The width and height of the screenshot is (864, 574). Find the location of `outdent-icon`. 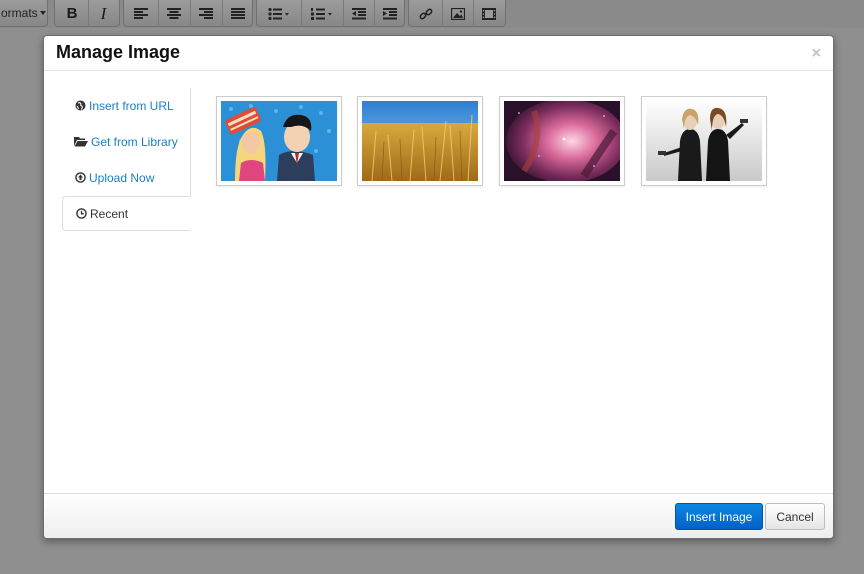

outdent-icon is located at coordinates (358, 13).